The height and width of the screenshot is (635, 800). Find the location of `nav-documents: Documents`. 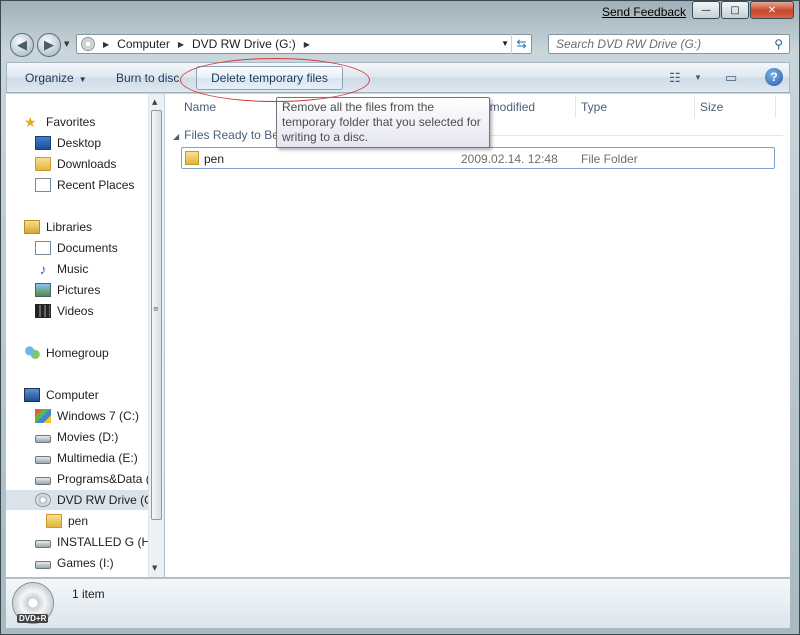

nav-documents: Documents is located at coordinates (99, 248).